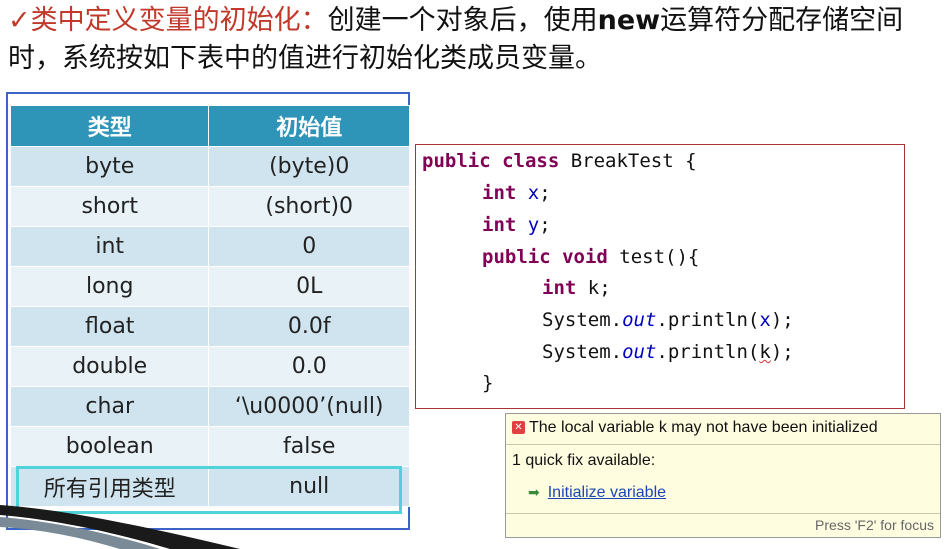 The height and width of the screenshot is (549, 947). What do you see at coordinates (109, 286) in the screenshot?
I see `type-cell: long` at bounding box center [109, 286].